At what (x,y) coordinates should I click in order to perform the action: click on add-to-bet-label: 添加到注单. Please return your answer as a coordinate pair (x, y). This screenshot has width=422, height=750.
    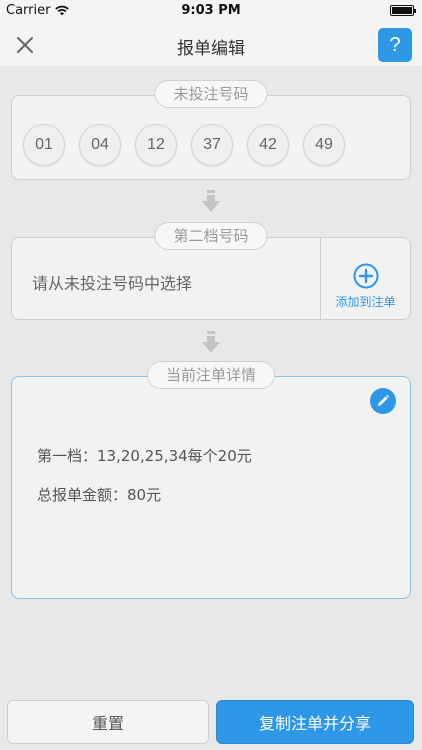
    Looking at the image, I should click on (365, 302).